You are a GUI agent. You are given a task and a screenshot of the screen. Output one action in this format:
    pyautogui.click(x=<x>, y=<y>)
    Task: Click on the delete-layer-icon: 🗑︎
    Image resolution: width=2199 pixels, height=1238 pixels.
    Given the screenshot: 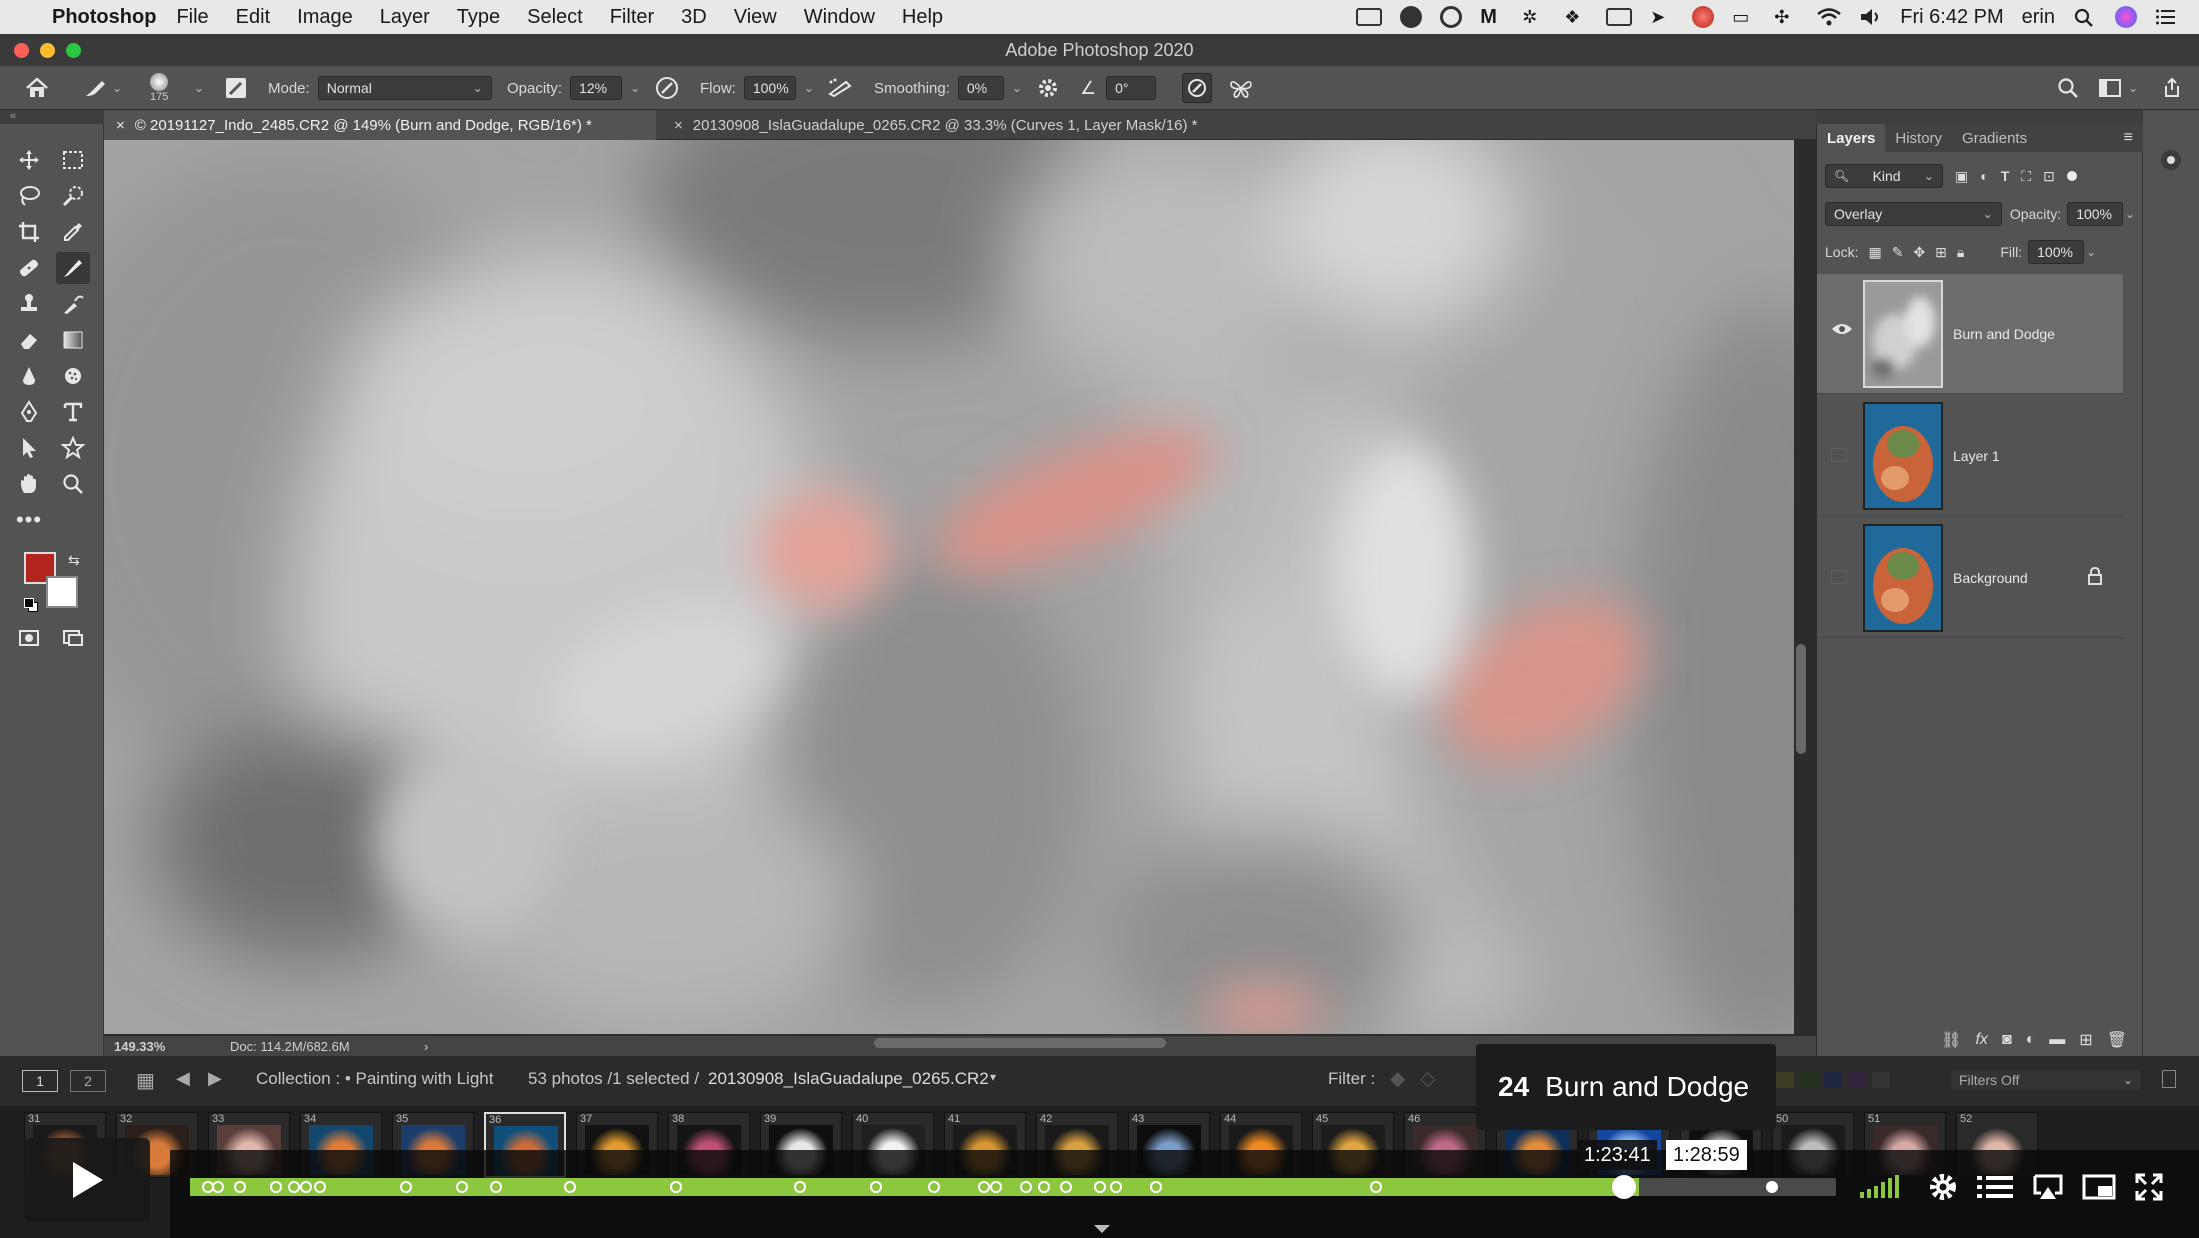 What is the action you would take?
    pyautogui.click(x=2117, y=1040)
    